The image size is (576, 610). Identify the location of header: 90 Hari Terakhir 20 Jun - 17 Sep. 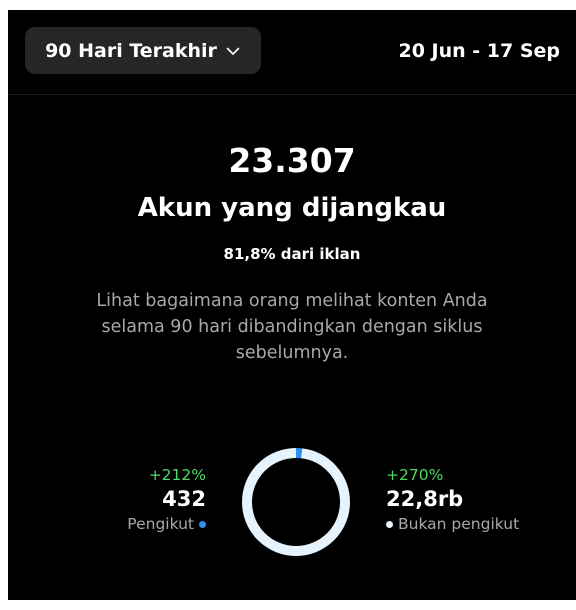
(292, 52).